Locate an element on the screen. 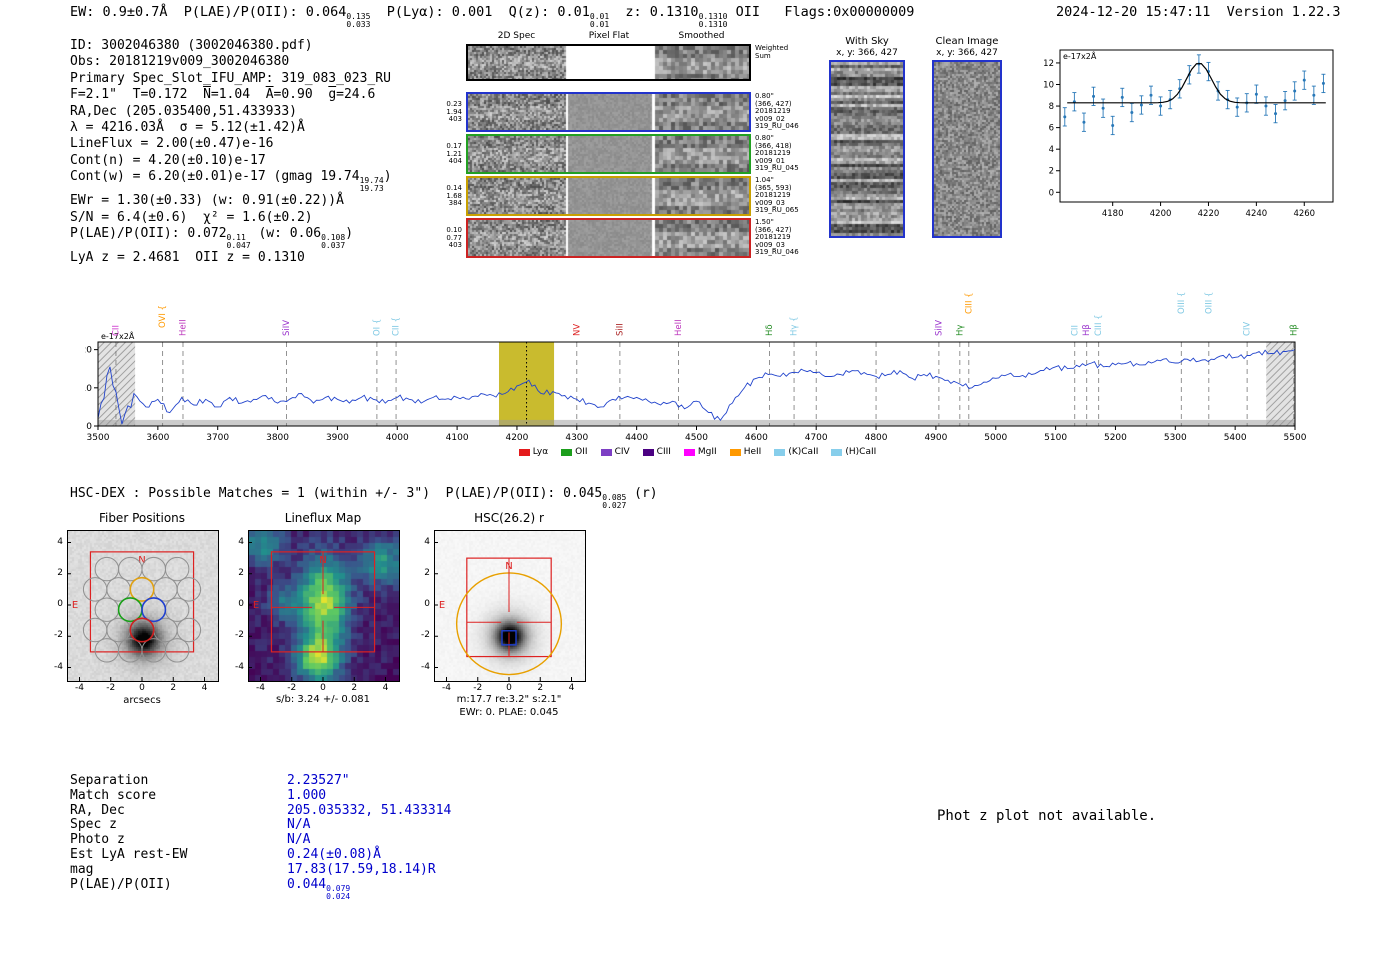 The height and width of the screenshot is (953, 1400). stacked-uncertainty: 0.085 0.027 is located at coordinates (614, 502).